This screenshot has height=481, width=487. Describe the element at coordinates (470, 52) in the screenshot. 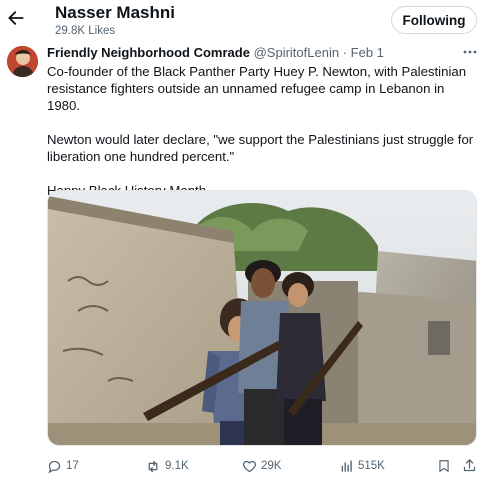

I see `more-options-icon` at that location.